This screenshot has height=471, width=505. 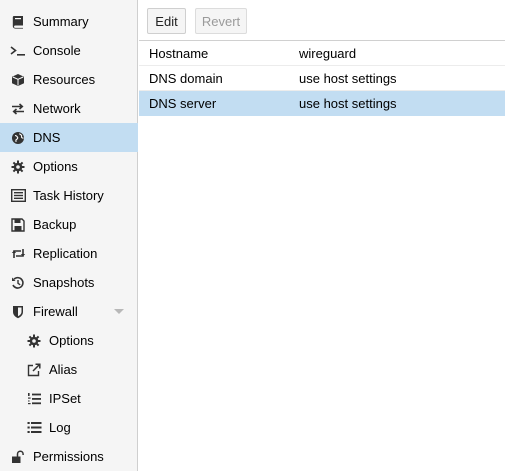 I want to click on sidebar-item-label: Backup, so click(x=55, y=224).